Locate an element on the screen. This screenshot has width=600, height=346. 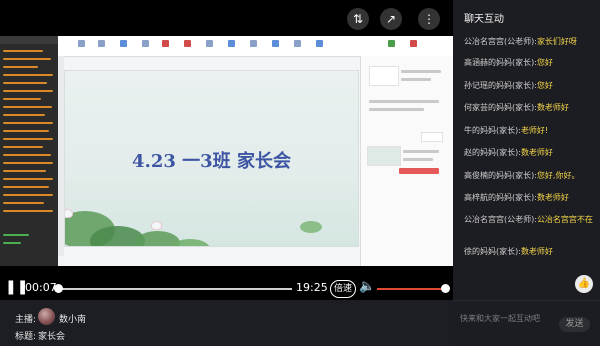
chat-message: 高梓航的妈妈(家长):数老师好 is located at coordinates (529, 197).